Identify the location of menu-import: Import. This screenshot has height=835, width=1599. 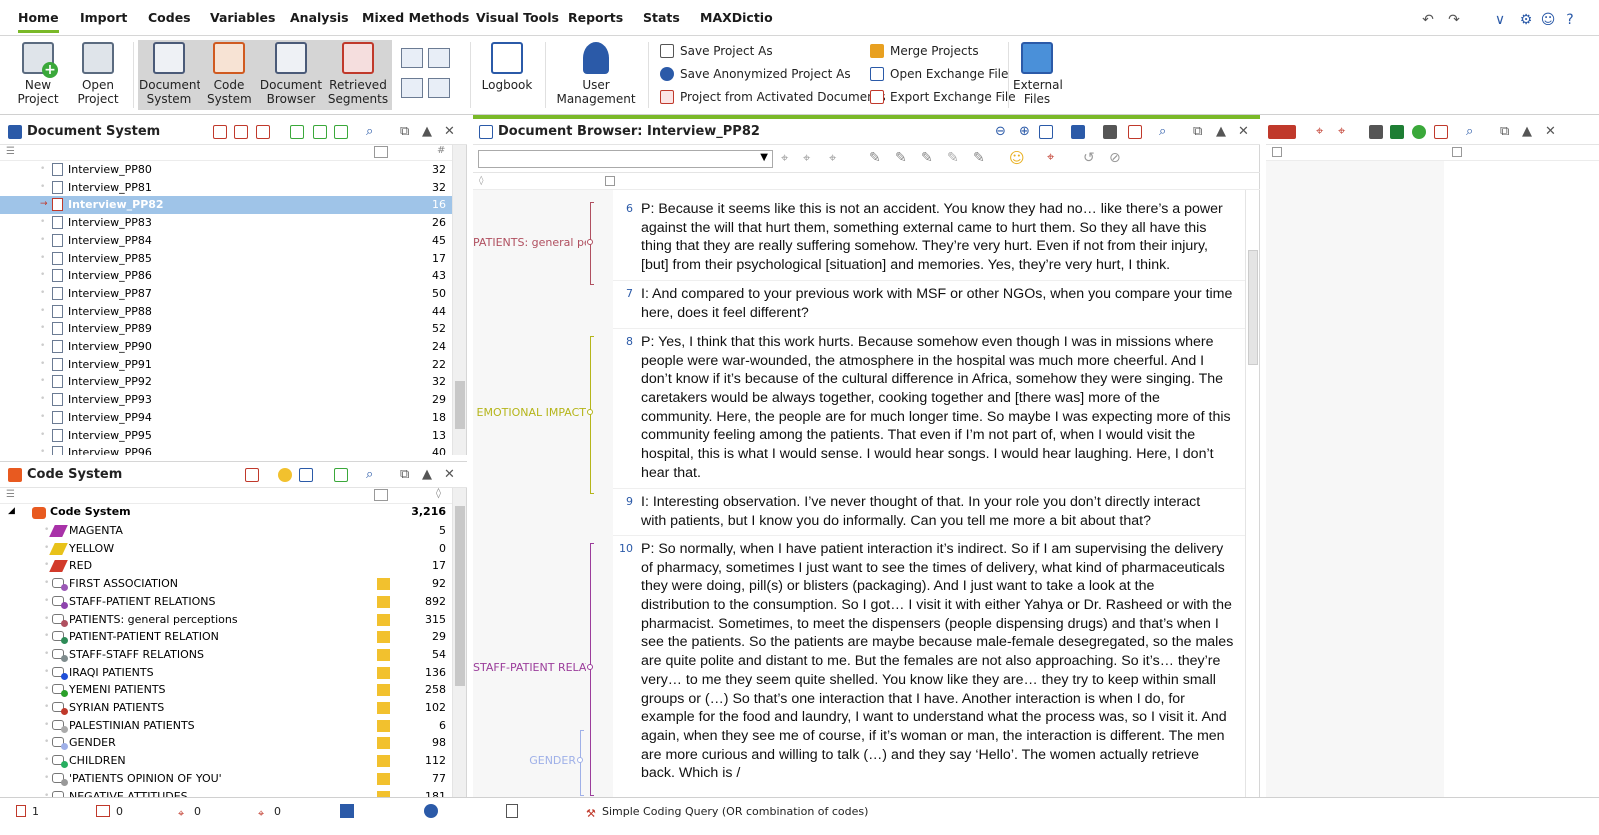
(103, 17).